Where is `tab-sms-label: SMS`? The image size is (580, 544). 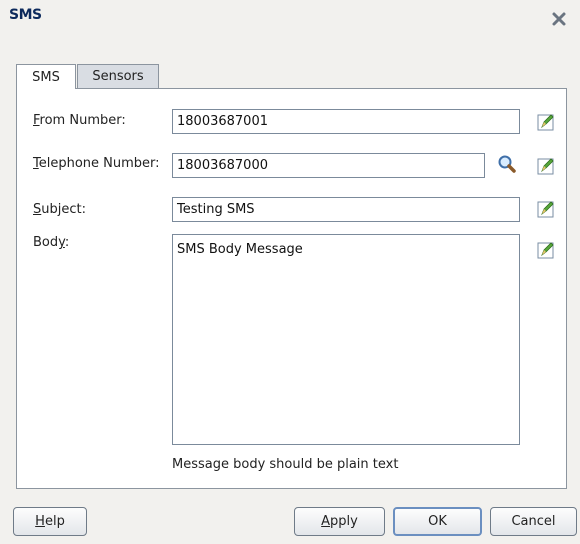 tab-sms-label: SMS is located at coordinates (46, 77).